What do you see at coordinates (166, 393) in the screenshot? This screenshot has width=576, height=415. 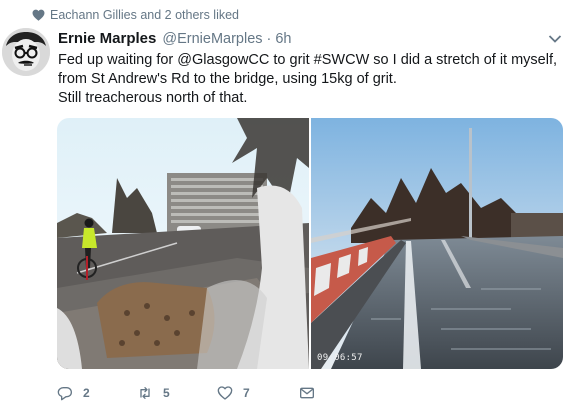 I see `retweet-count: 5` at bounding box center [166, 393].